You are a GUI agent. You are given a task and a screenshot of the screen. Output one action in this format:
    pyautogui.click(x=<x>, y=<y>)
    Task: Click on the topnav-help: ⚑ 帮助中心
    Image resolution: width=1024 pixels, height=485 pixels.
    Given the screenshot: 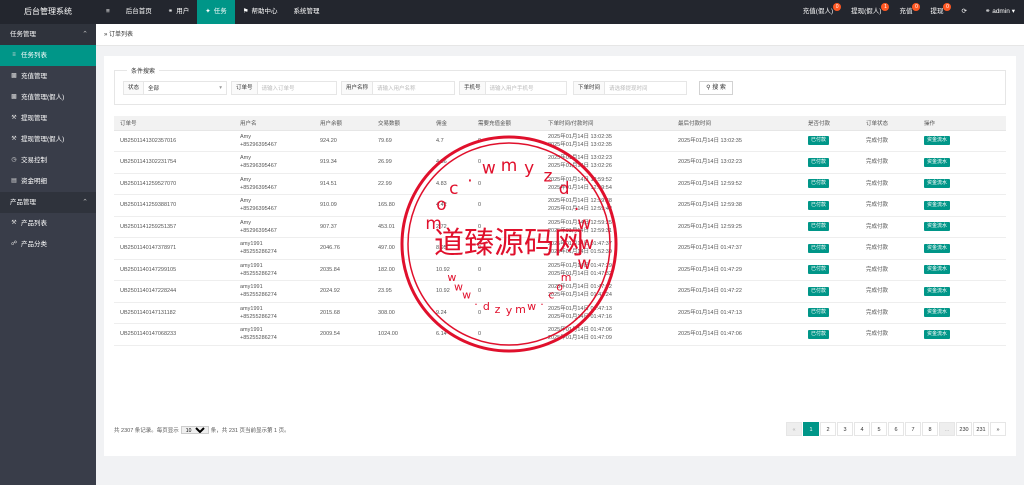 What is the action you would take?
    pyautogui.click(x=260, y=12)
    